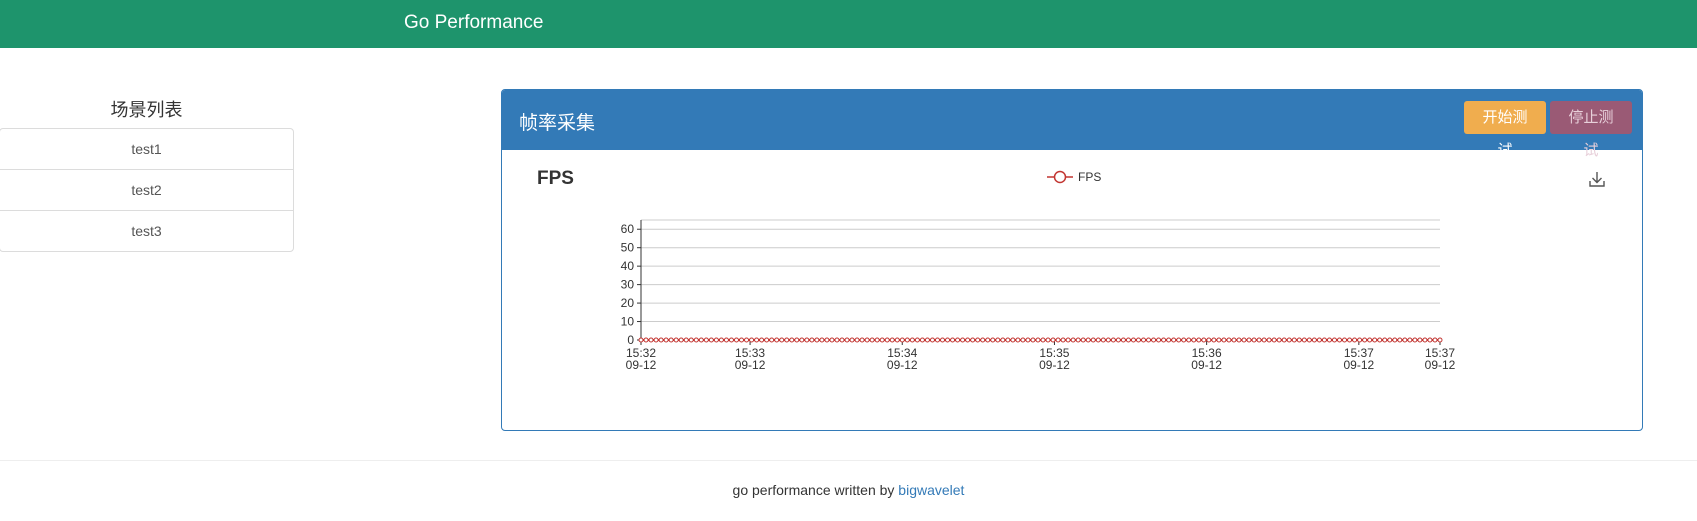 This screenshot has height=521, width=1697. I want to click on download-icon, so click(1597, 179).